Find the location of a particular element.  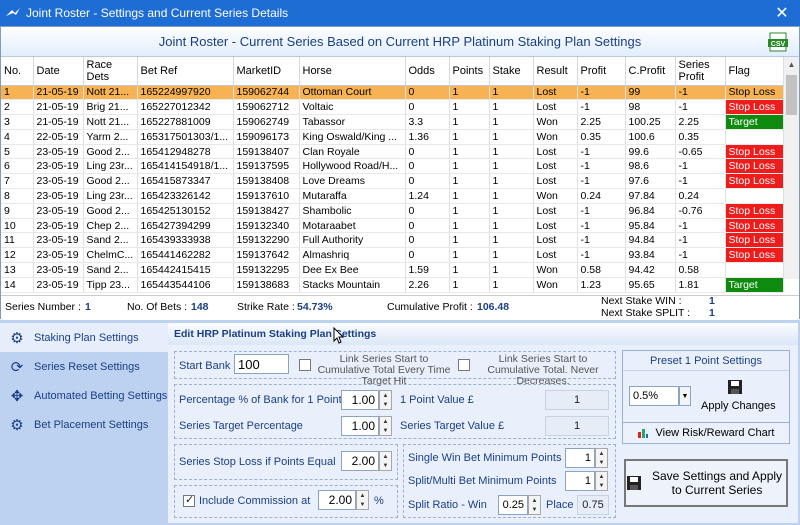

column-header: Date is located at coordinates (58, 71).